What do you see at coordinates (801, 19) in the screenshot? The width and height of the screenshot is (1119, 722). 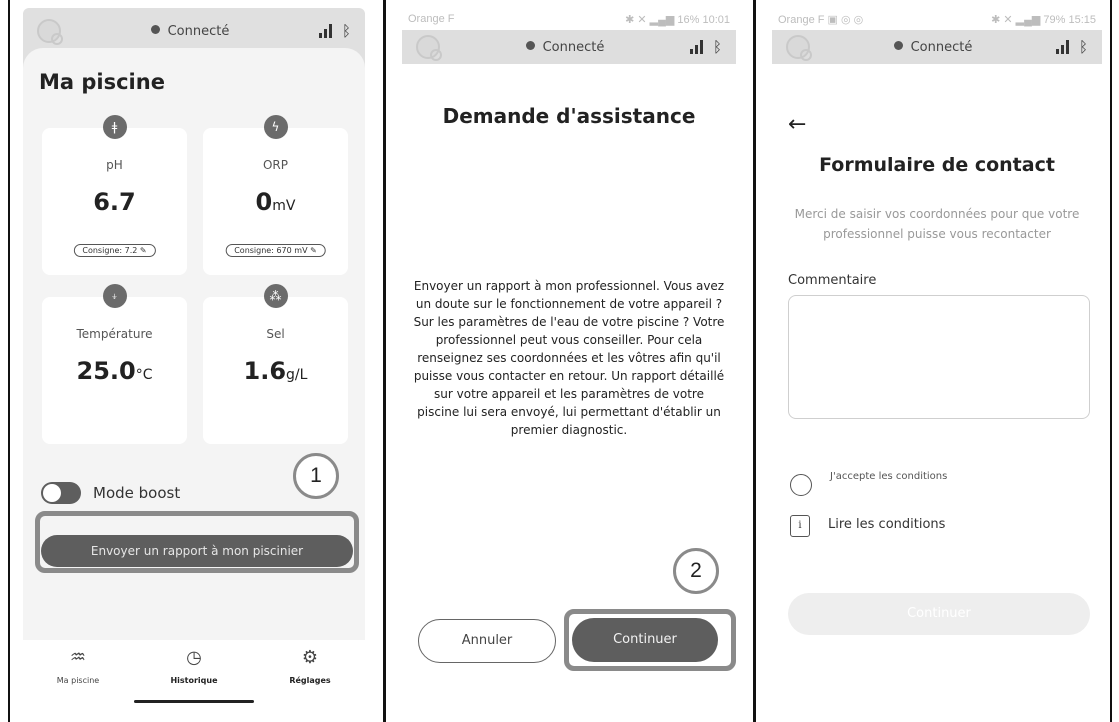 I see `carrier-name: Orange F` at bounding box center [801, 19].